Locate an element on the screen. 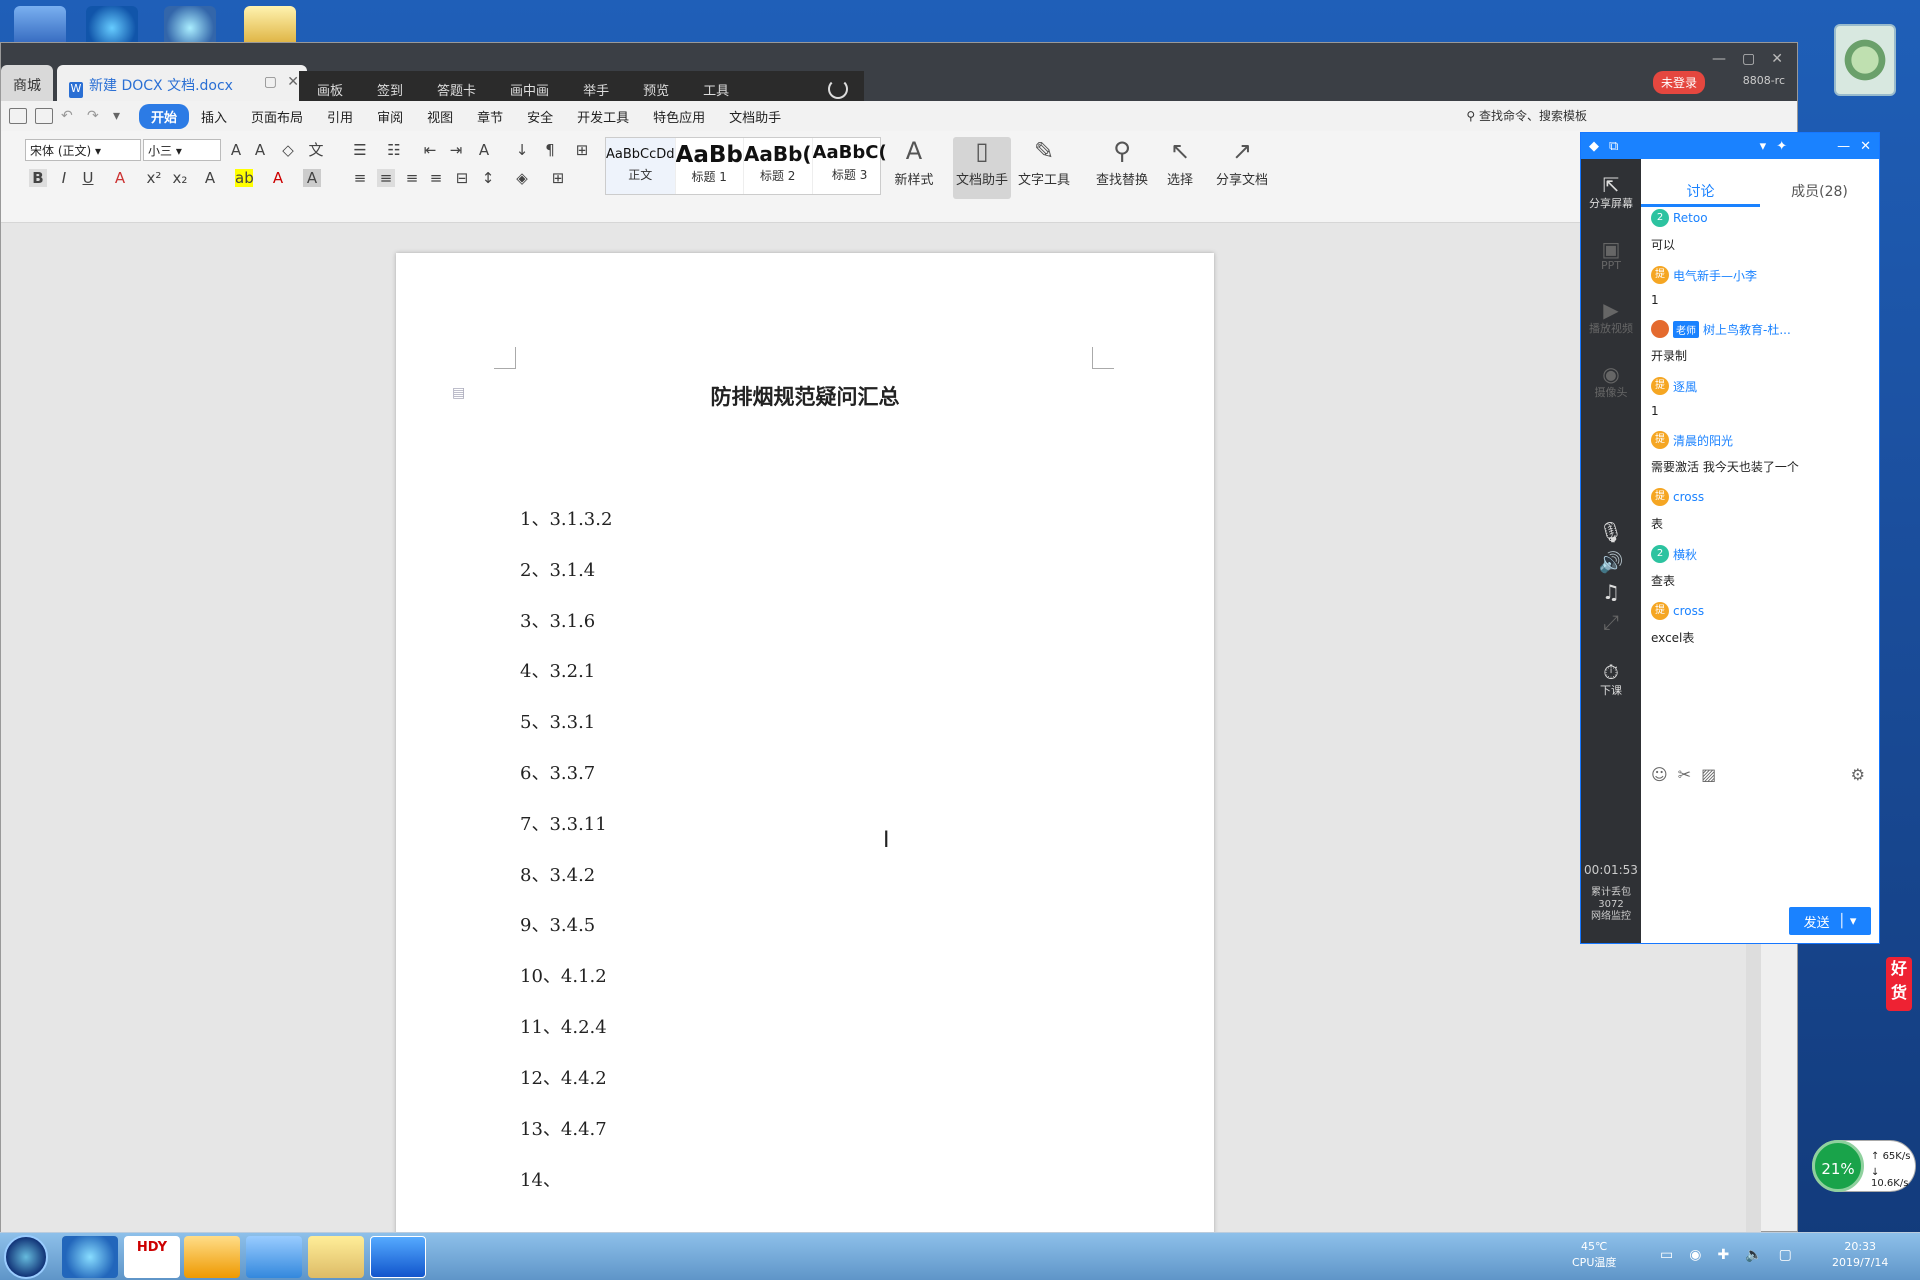 This screenshot has height=1280, width=1920. image-icon: ▨ is located at coordinates (1708, 774).